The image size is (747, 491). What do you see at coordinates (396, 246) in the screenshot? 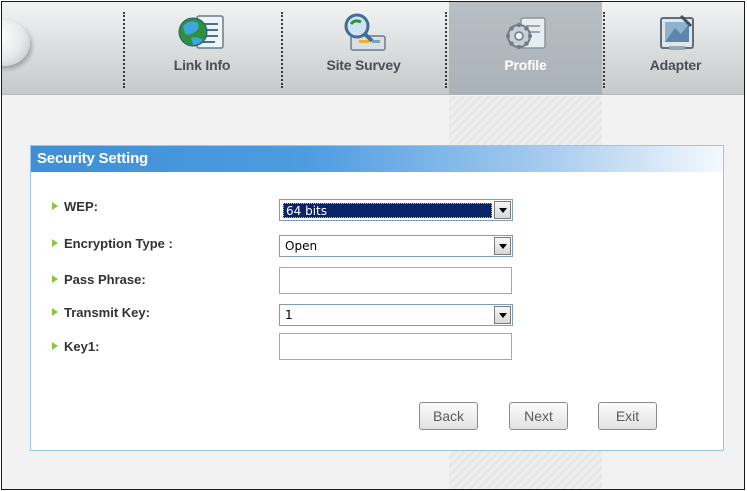
I see `encryption-type-select: Open` at bounding box center [396, 246].